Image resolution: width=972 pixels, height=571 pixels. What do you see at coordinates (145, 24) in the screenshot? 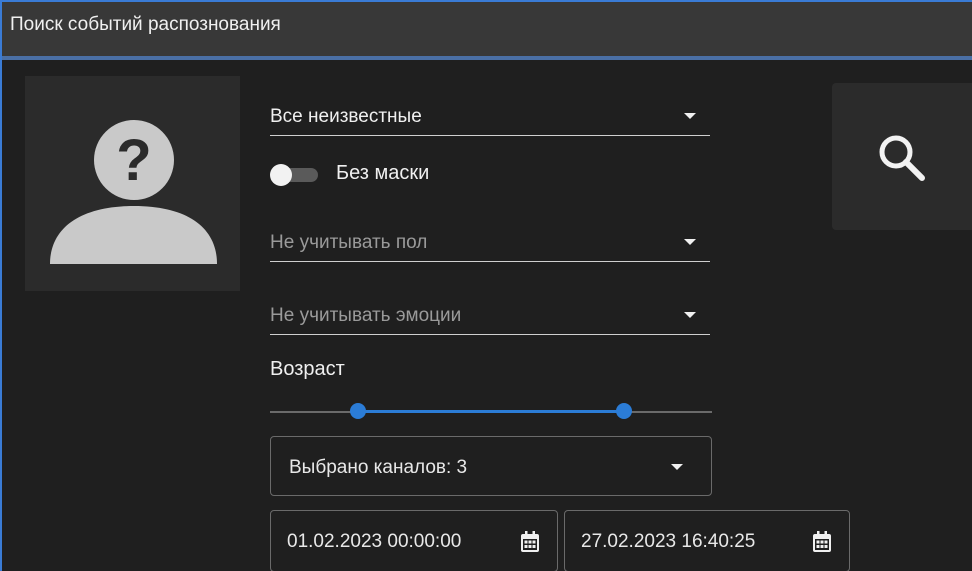
I see `window-title: Поиск событий распознования` at bounding box center [145, 24].